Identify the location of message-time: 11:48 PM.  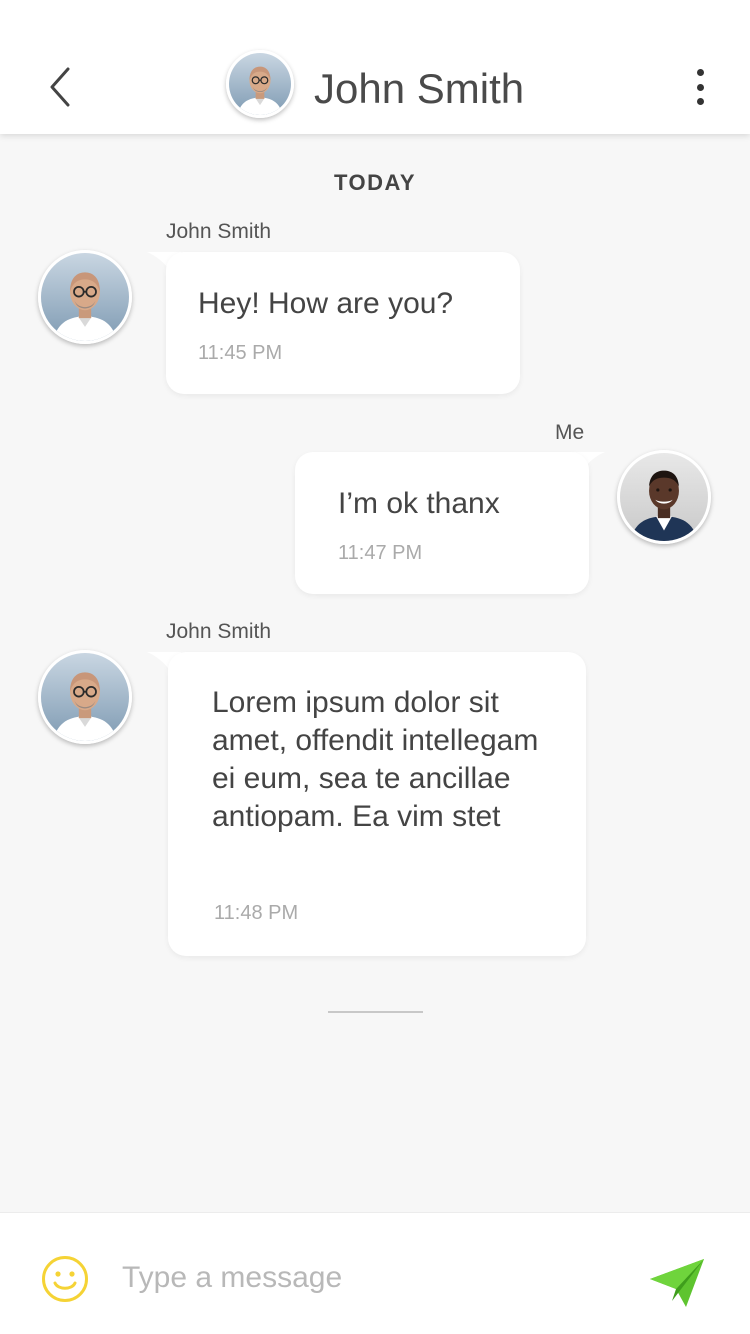
(256, 913).